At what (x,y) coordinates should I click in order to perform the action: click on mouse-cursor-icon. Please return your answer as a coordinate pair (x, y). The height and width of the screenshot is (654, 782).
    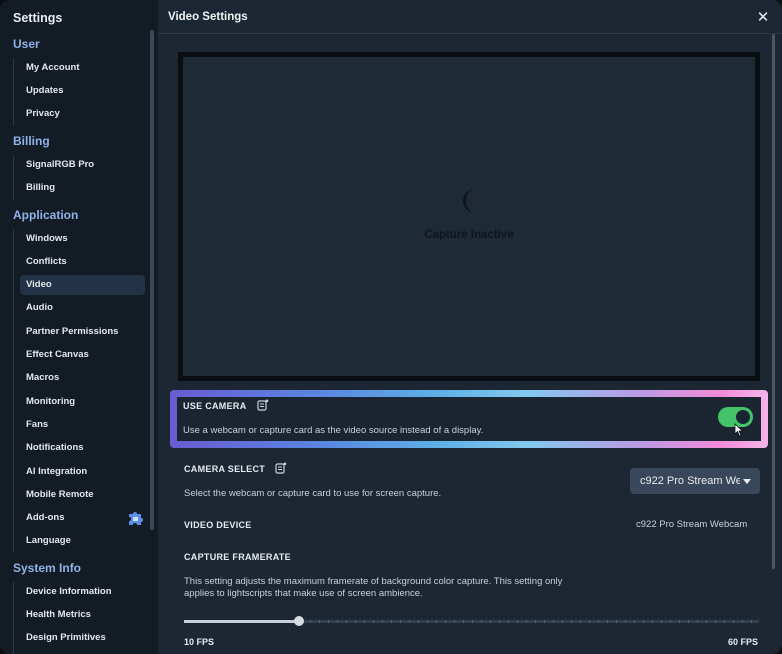
    Looking at the image, I should click on (739, 430).